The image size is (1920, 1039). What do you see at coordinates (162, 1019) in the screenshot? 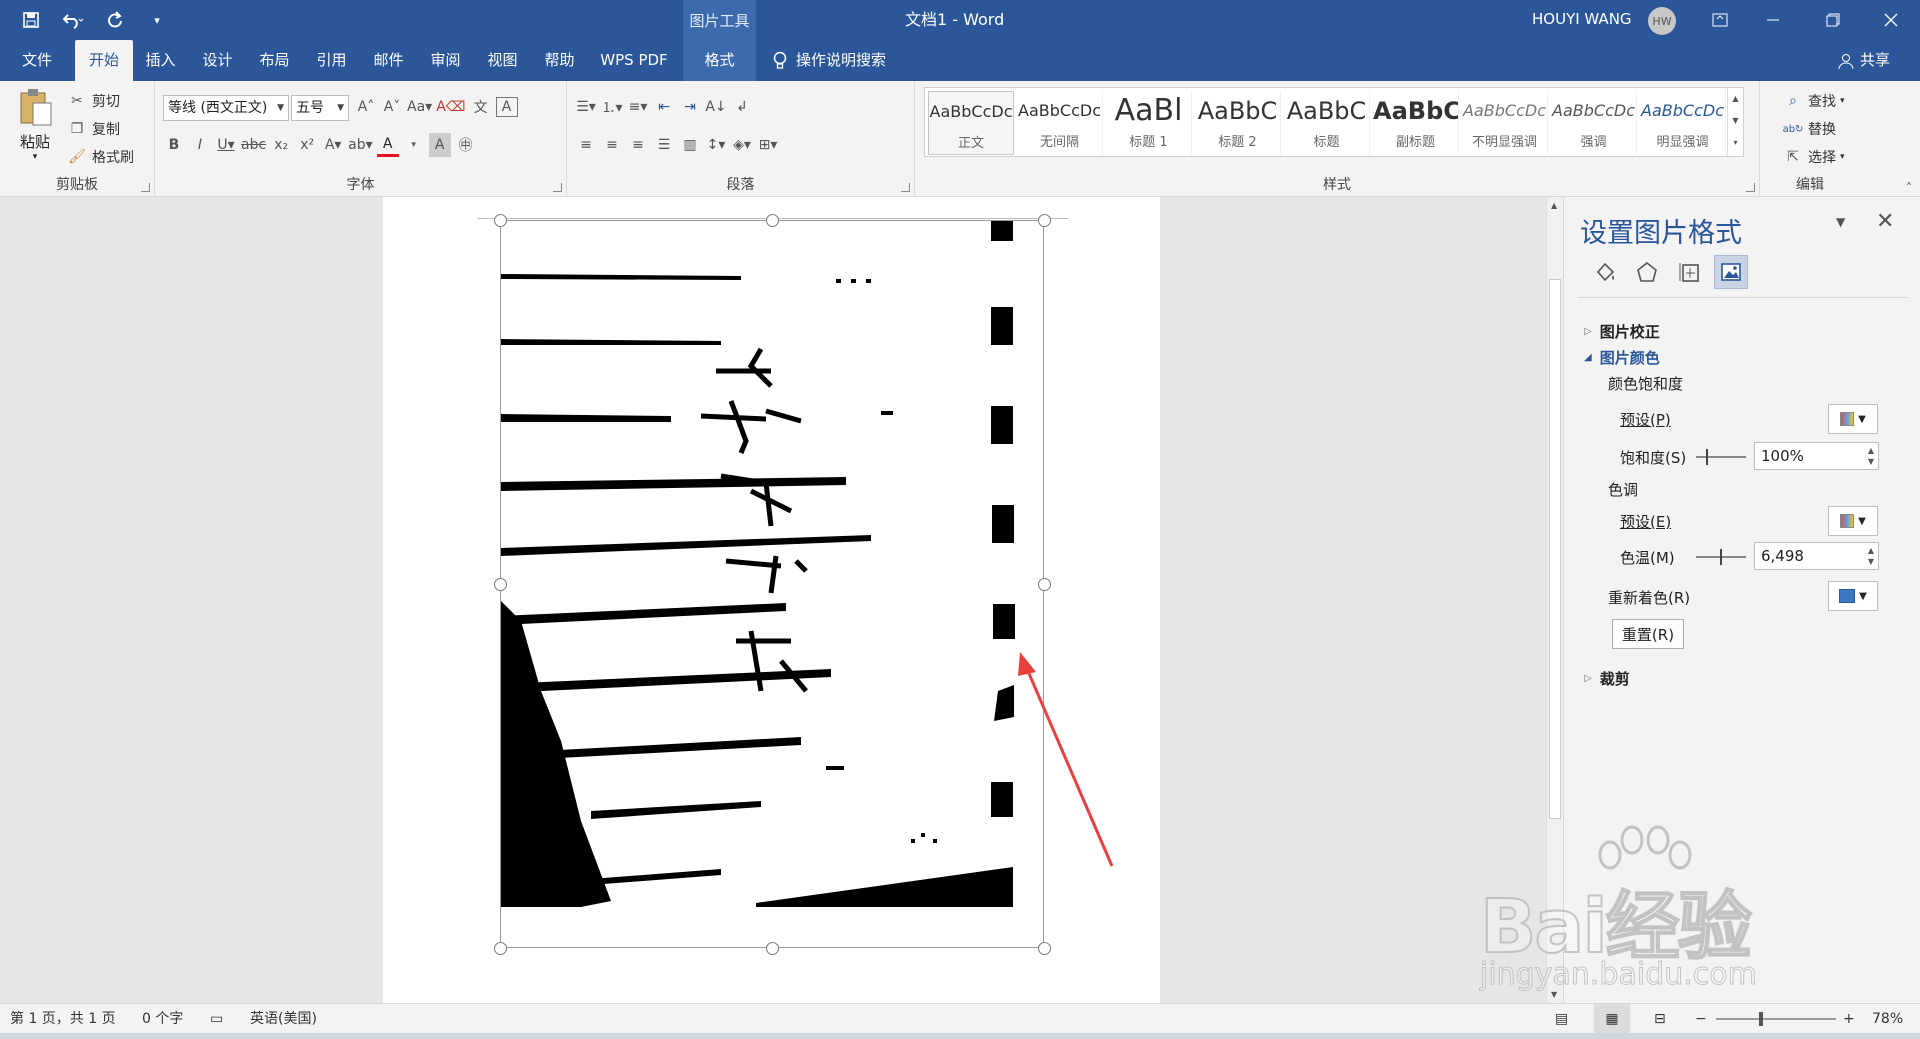
I see `word-count: 0 个字` at bounding box center [162, 1019].